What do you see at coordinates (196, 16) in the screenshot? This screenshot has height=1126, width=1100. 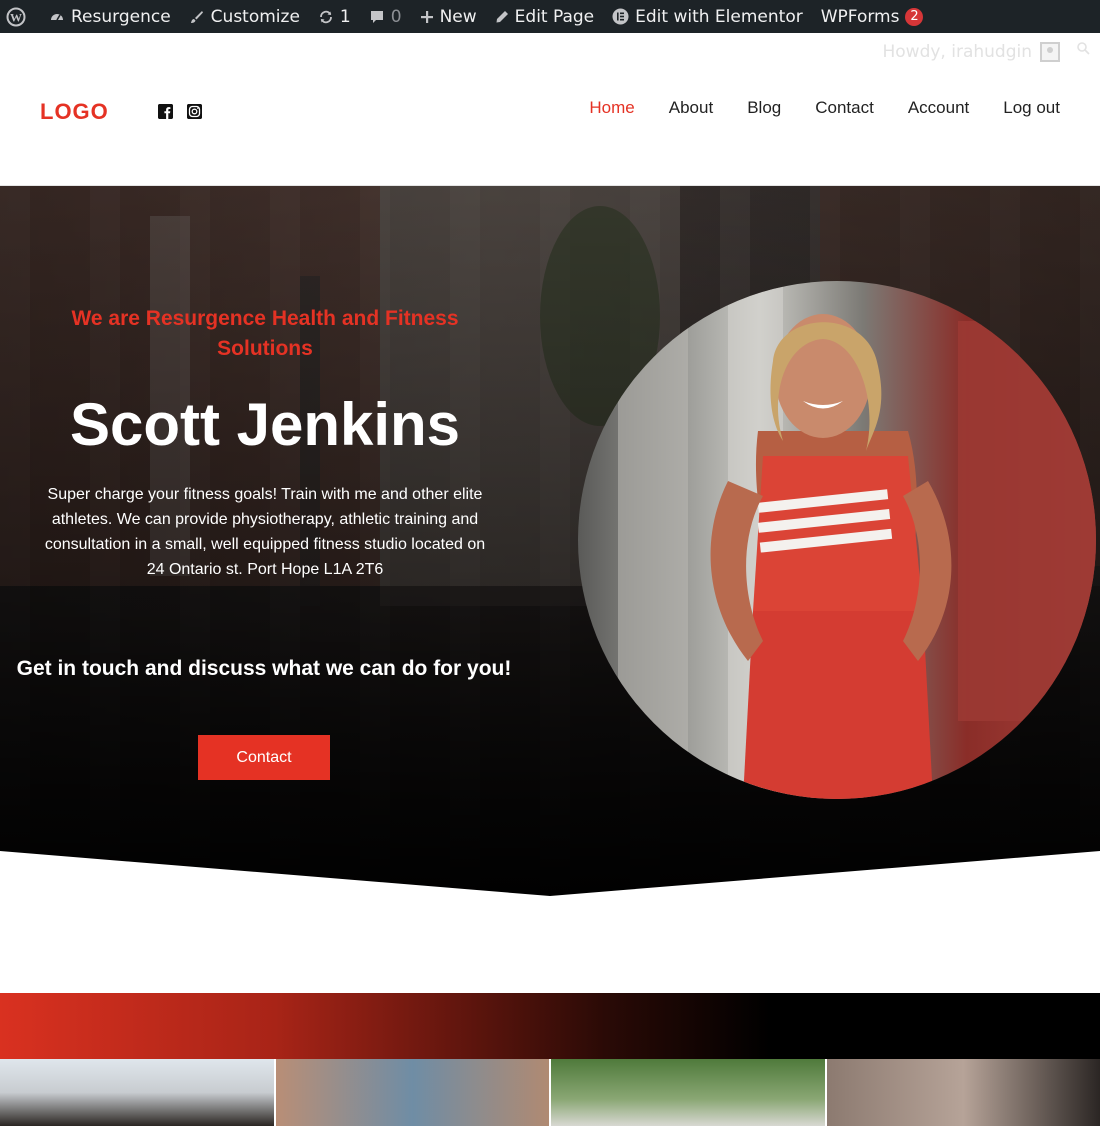 I see `brush-icon` at bounding box center [196, 16].